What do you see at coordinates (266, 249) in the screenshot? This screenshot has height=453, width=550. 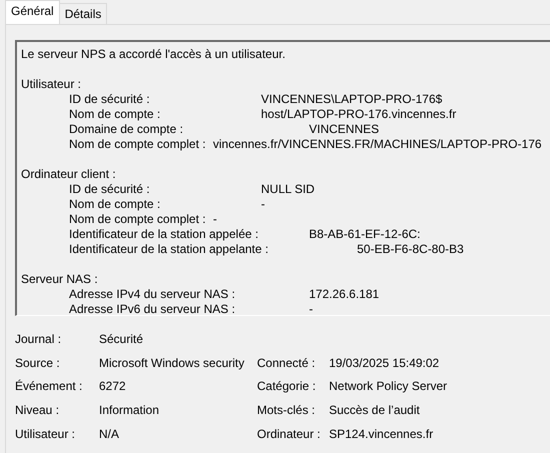 I see `description-line: Identificateur de la station appelante : 50-EB-F6-8C-80-B3` at bounding box center [266, 249].